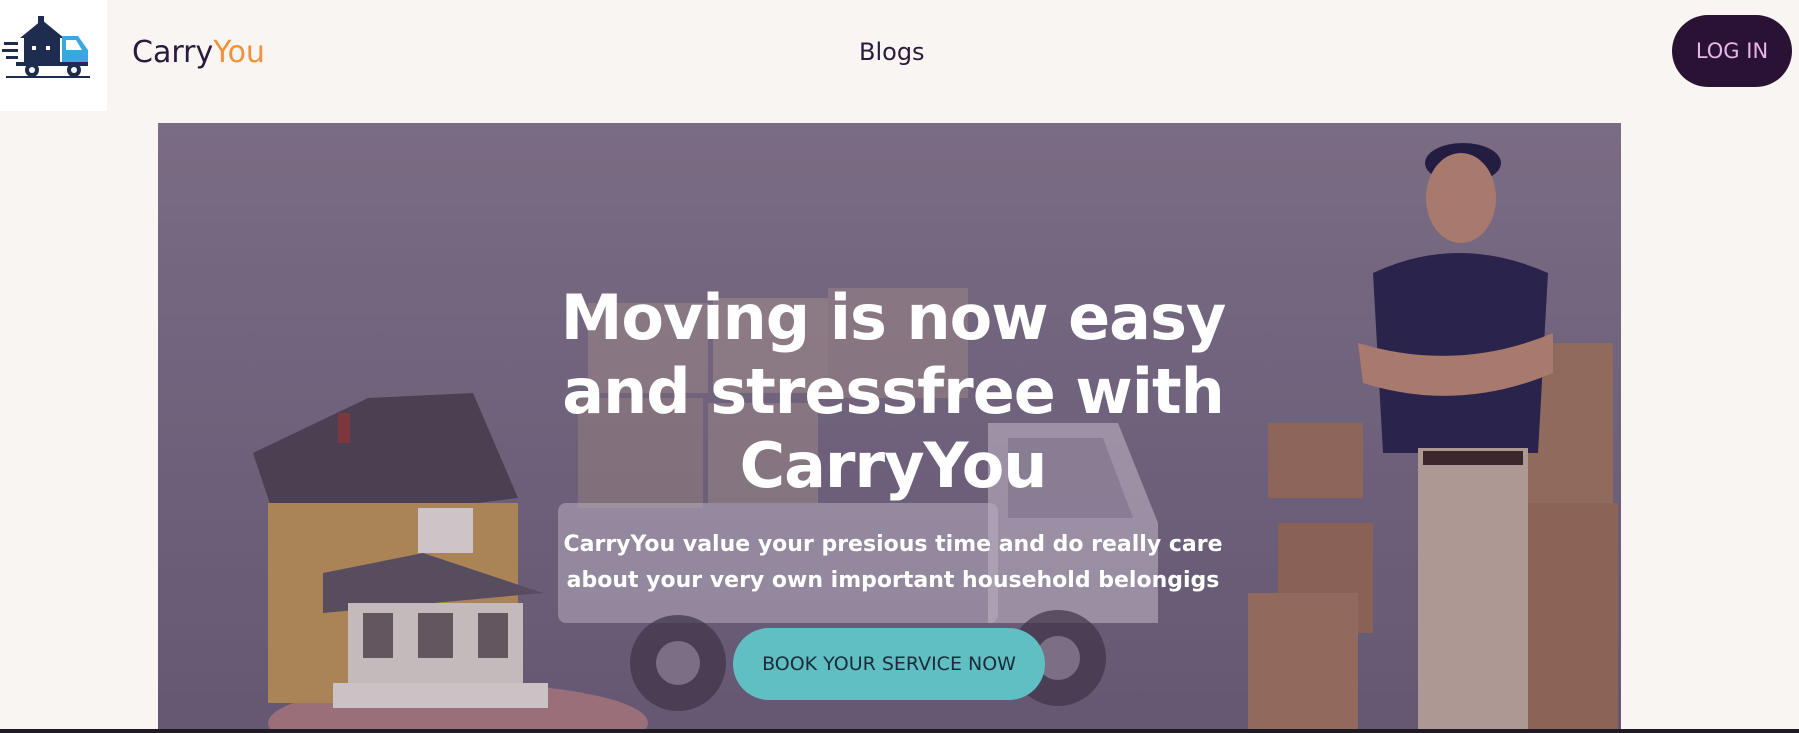 The width and height of the screenshot is (1799, 733). I want to click on login-button: LOG IN, so click(1732, 51).